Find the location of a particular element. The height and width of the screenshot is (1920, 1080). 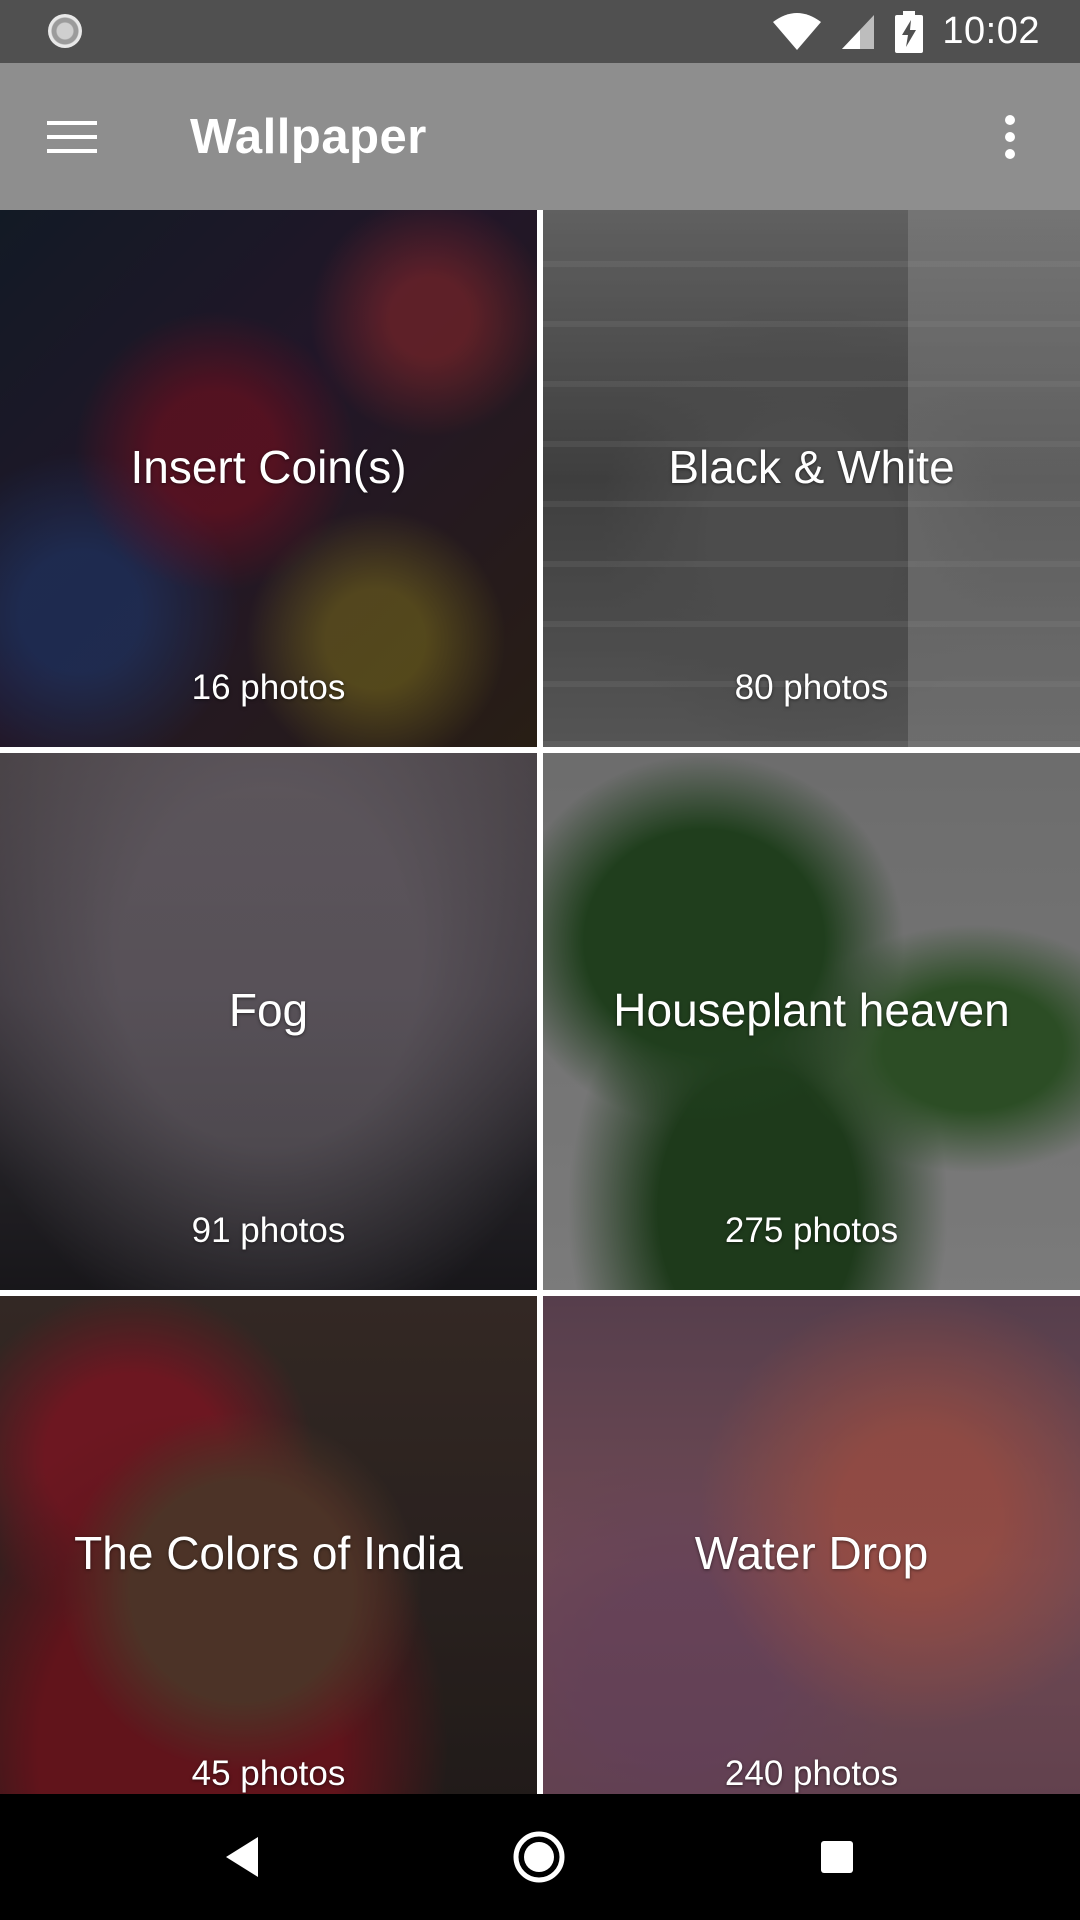

collection-tile: Black & White 80 photos is located at coordinates (811, 478).